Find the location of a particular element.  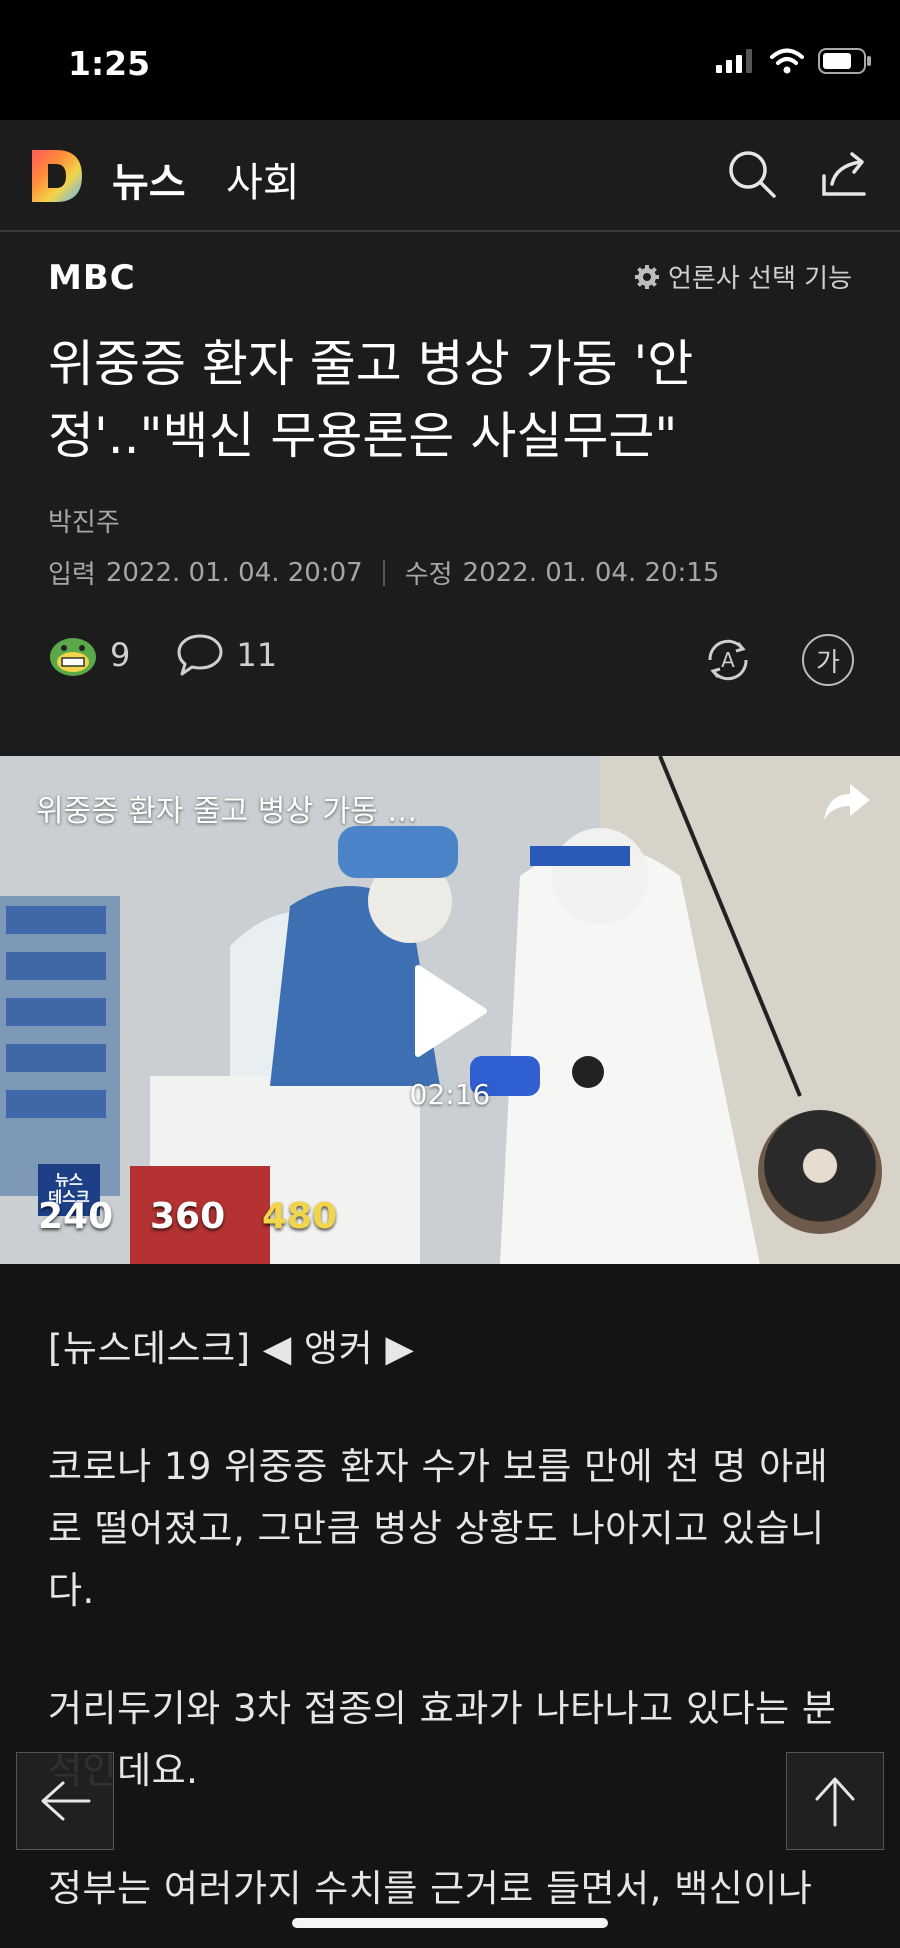

play-button is located at coordinates (450, 1013).